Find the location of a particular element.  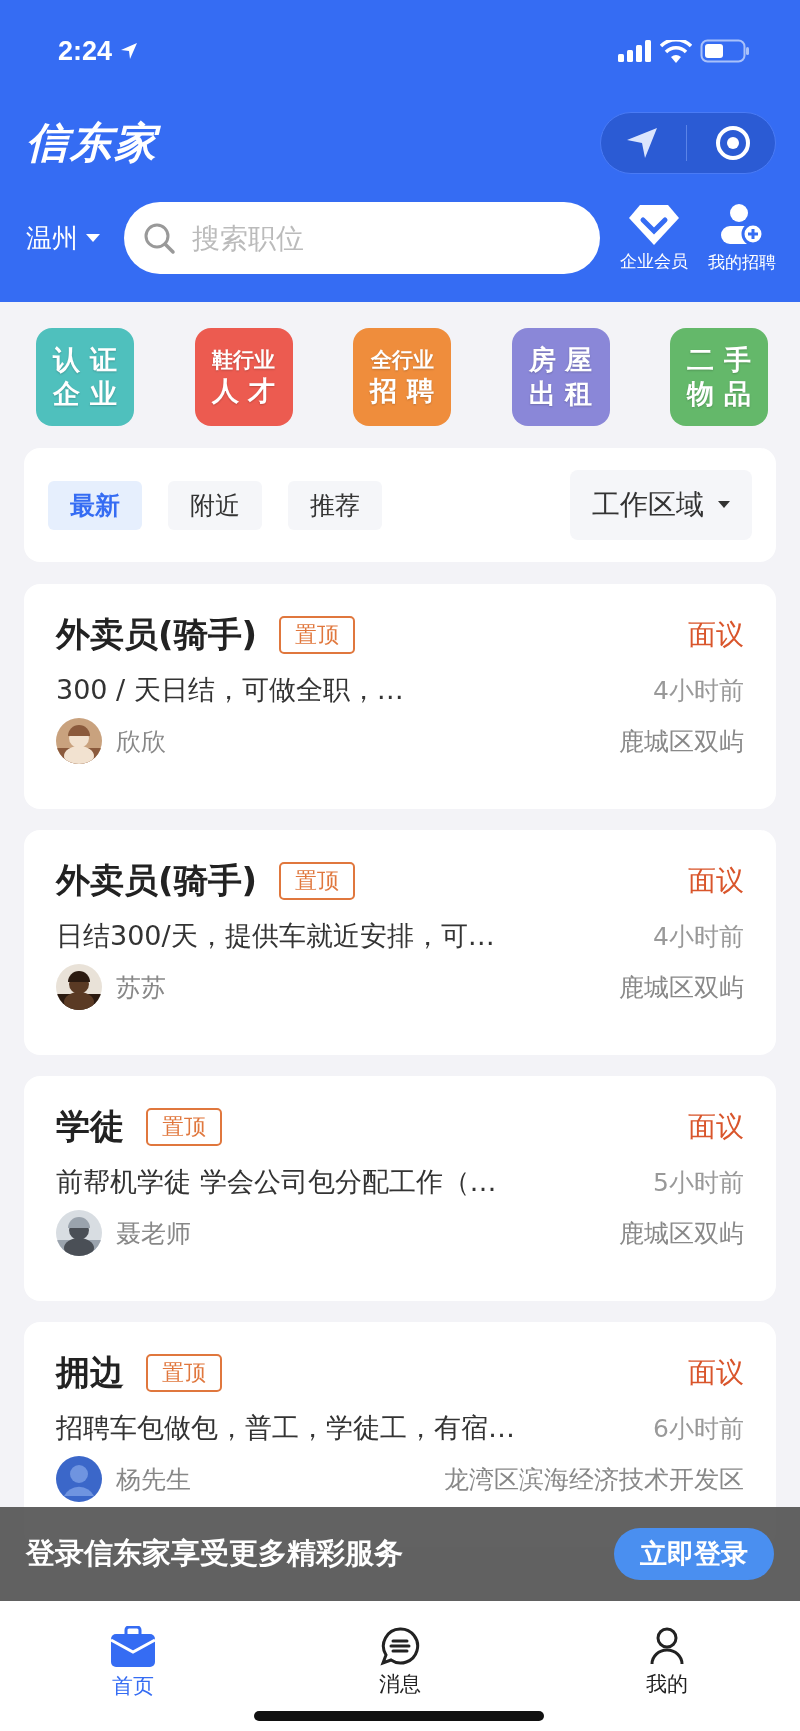

job-title: 拥边 is located at coordinates (90, 1372).